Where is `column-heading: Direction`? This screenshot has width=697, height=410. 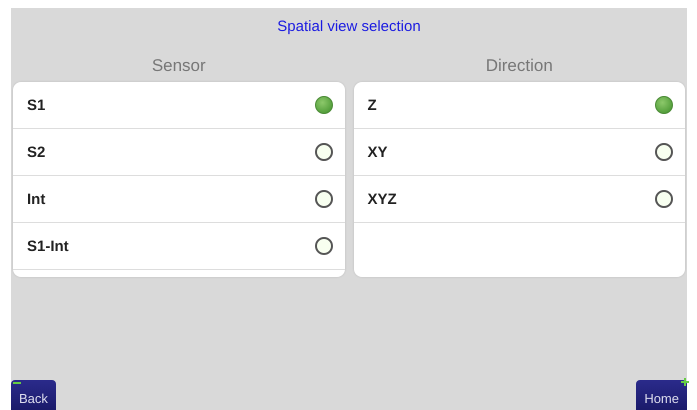
column-heading: Direction is located at coordinates (519, 66).